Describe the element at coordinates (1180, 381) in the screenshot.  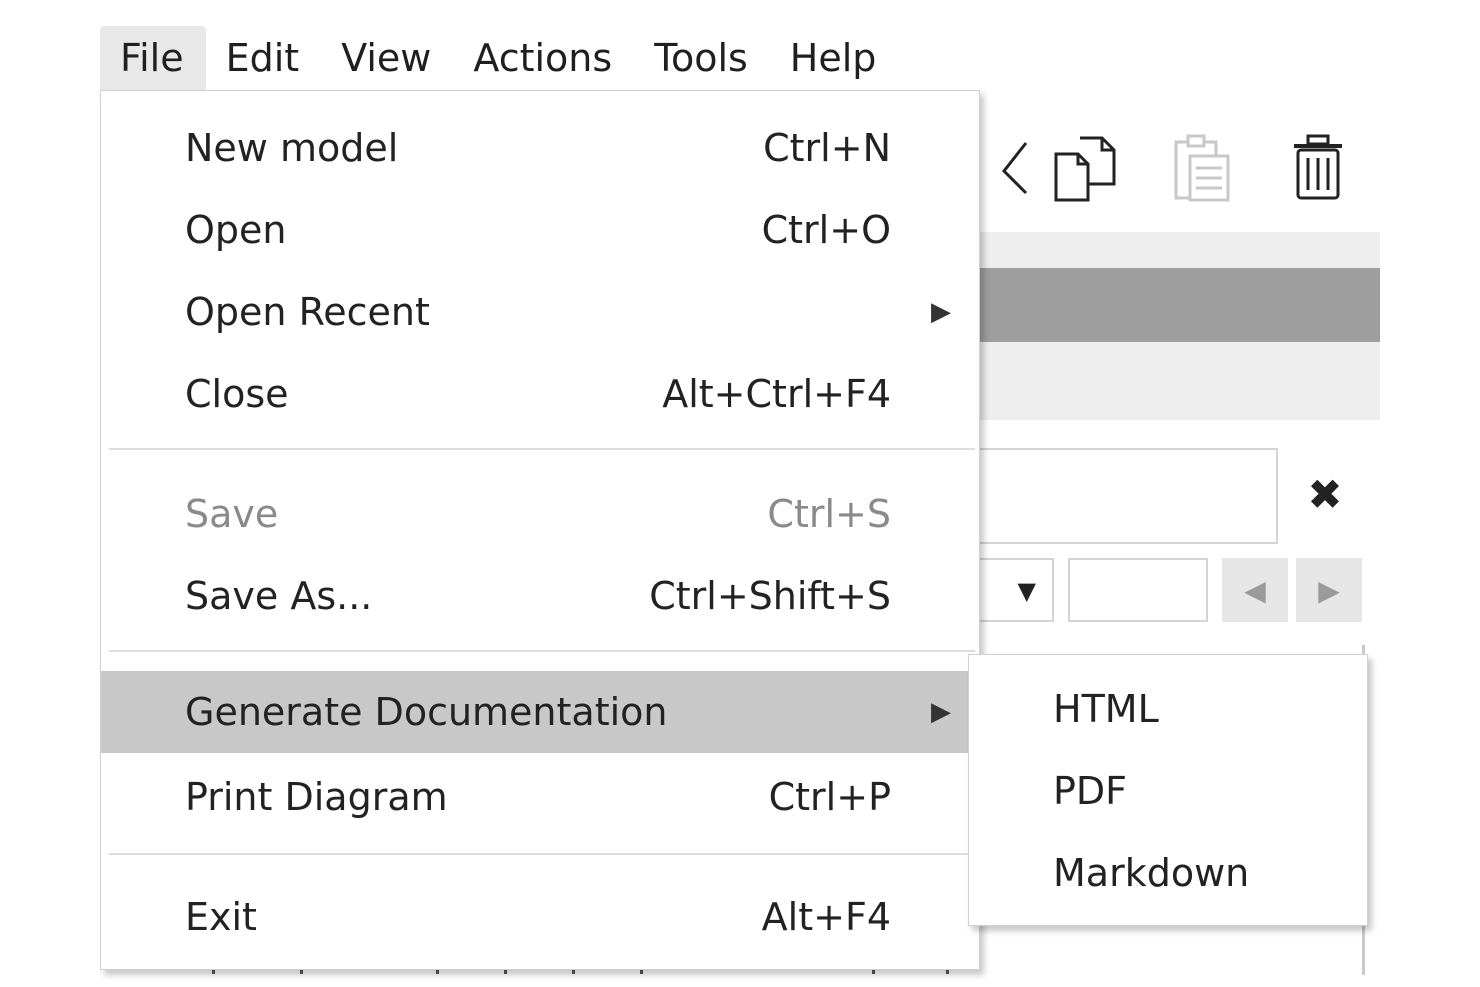
I see `panel-subheader` at that location.